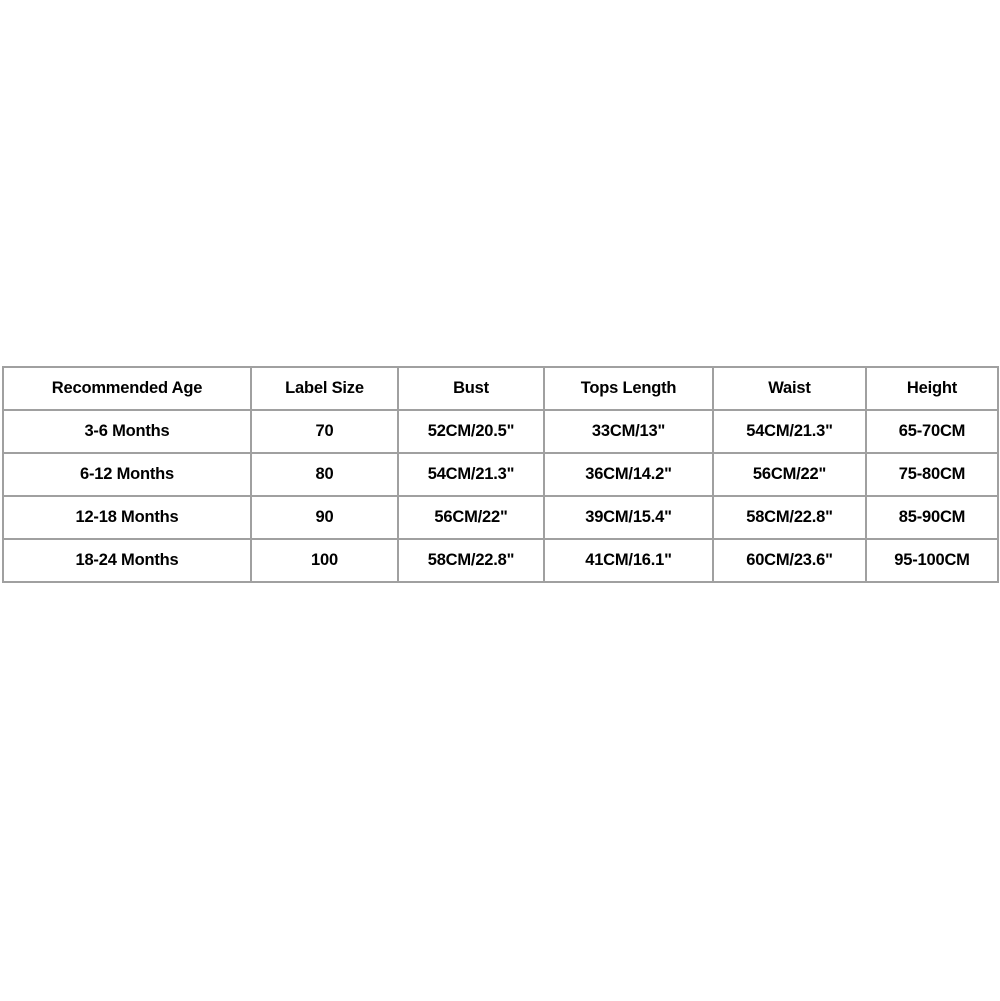 The width and height of the screenshot is (1000, 1001). Describe the element at coordinates (628, 517) in the screenshot. I see `cell-tops-length: 39CM/15.4"` at that location.